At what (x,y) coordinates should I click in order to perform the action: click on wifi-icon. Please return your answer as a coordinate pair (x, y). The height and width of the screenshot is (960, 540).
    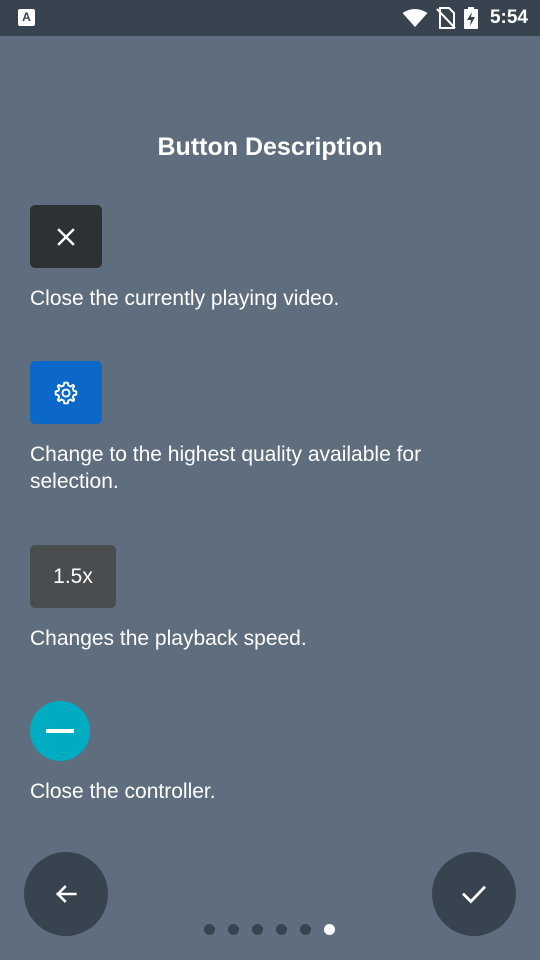
    Looking at the image, I should click on (415, 18).